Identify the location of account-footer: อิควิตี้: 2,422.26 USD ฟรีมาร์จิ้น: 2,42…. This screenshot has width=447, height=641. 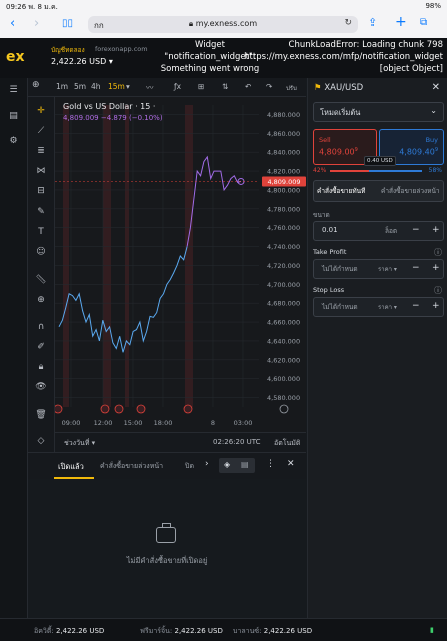
(223, 629).